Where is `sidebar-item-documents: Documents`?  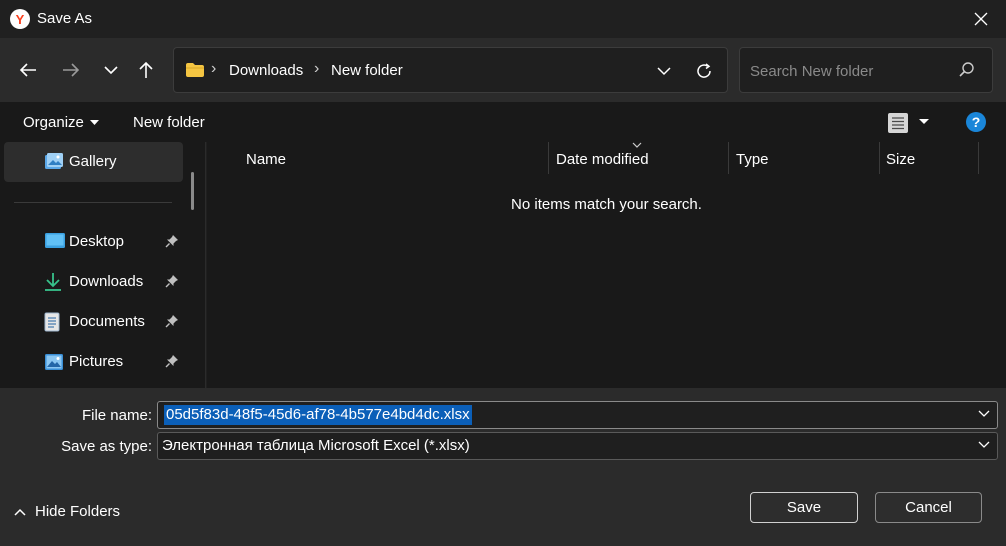 sidebar-item-documents: Documents is located at coordinates (93, 322).